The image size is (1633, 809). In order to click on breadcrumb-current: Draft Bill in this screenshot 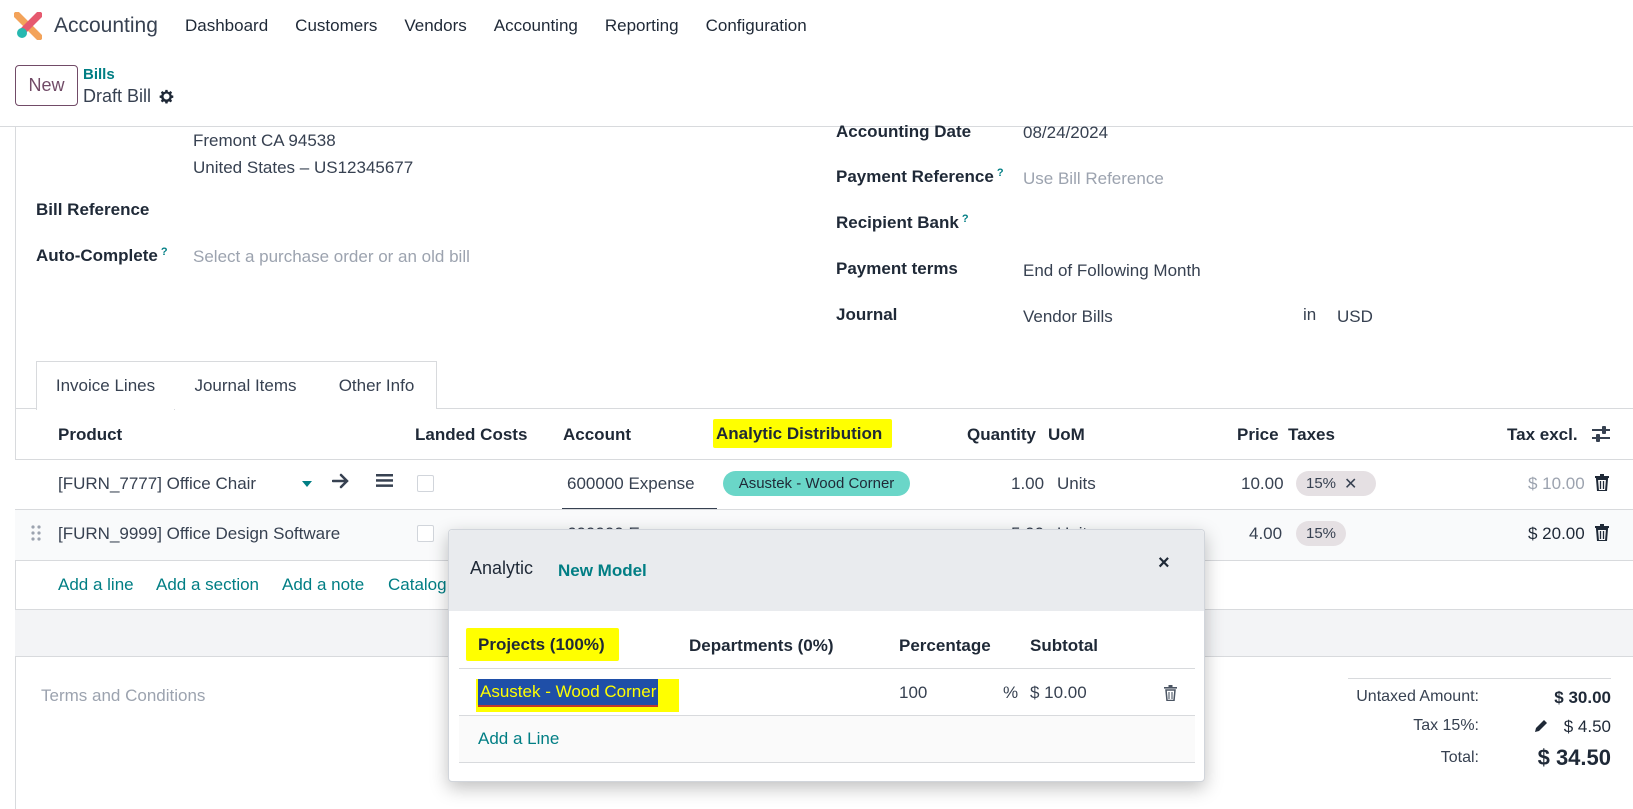, I will do `click(117, 96)`.